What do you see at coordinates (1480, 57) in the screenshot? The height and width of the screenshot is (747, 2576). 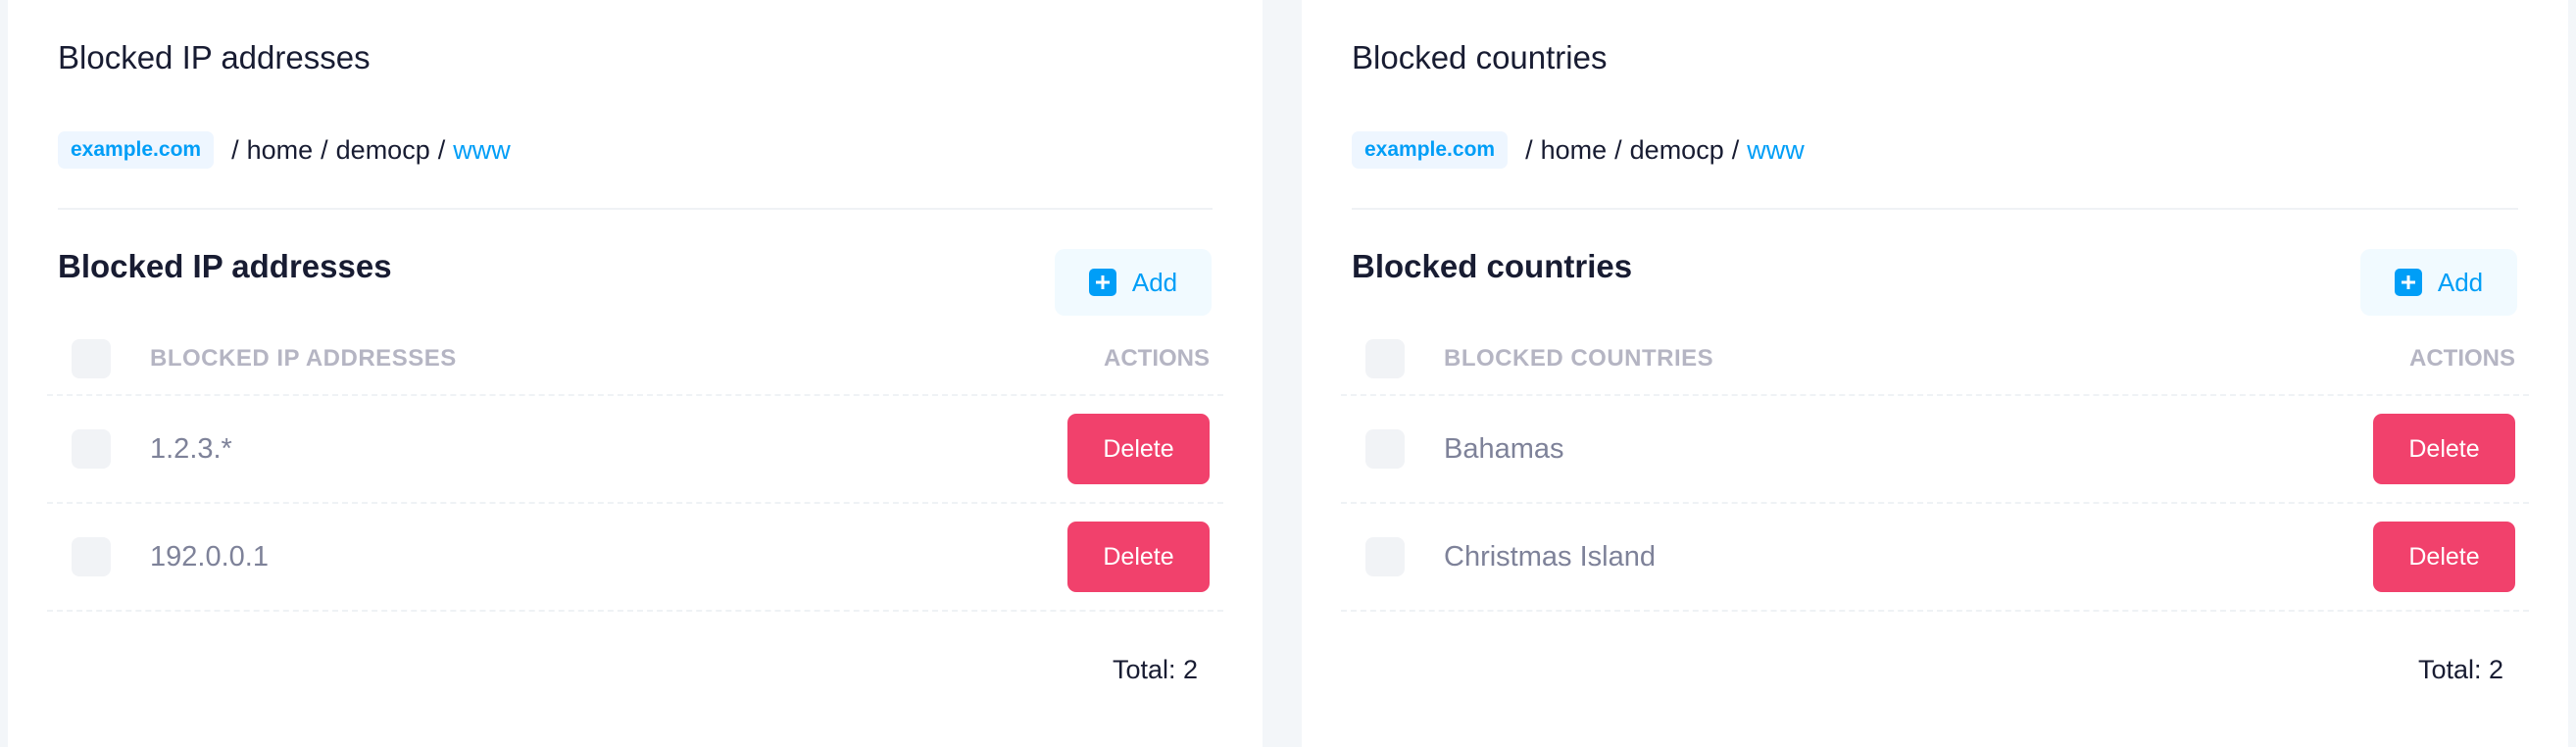 I see `card-title: Blocked countries` at bounding box center [1480, 57].